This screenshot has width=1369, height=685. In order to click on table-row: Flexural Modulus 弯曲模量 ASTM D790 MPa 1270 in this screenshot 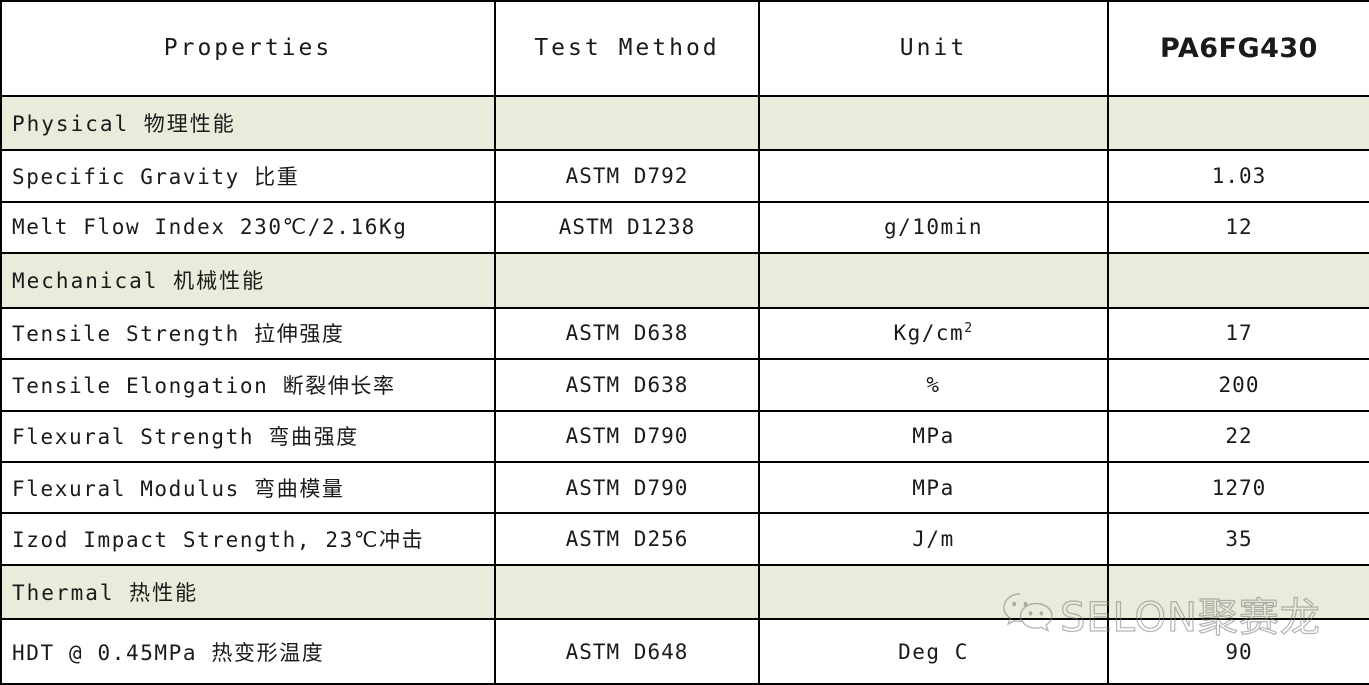, I will do `click(684, 487)`.